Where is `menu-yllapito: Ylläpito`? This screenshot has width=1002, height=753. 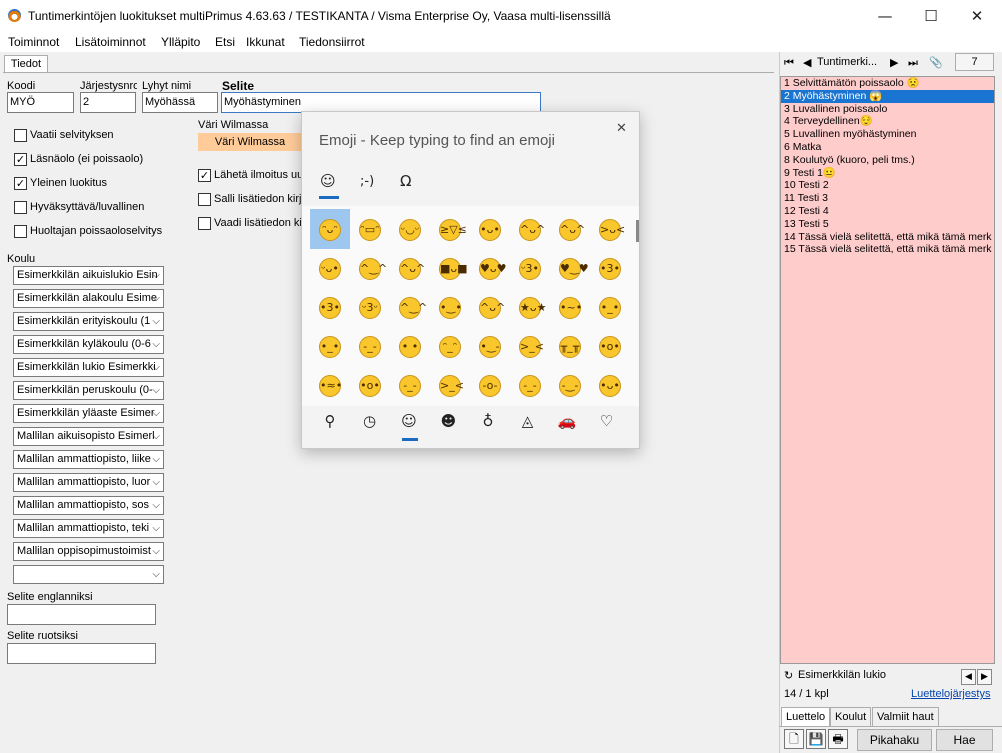
menu-yllapito: Ylläpito is located at coordinates (180, 42).